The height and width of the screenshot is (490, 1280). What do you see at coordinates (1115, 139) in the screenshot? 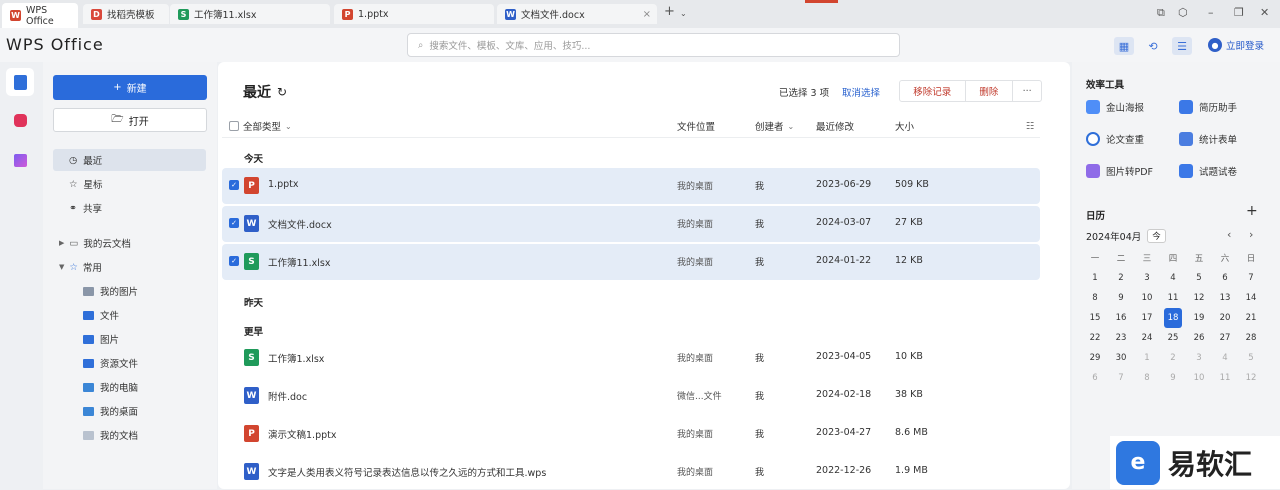
I see `tool-paper-check: 论文查重` at bounding box center [1115, 139].